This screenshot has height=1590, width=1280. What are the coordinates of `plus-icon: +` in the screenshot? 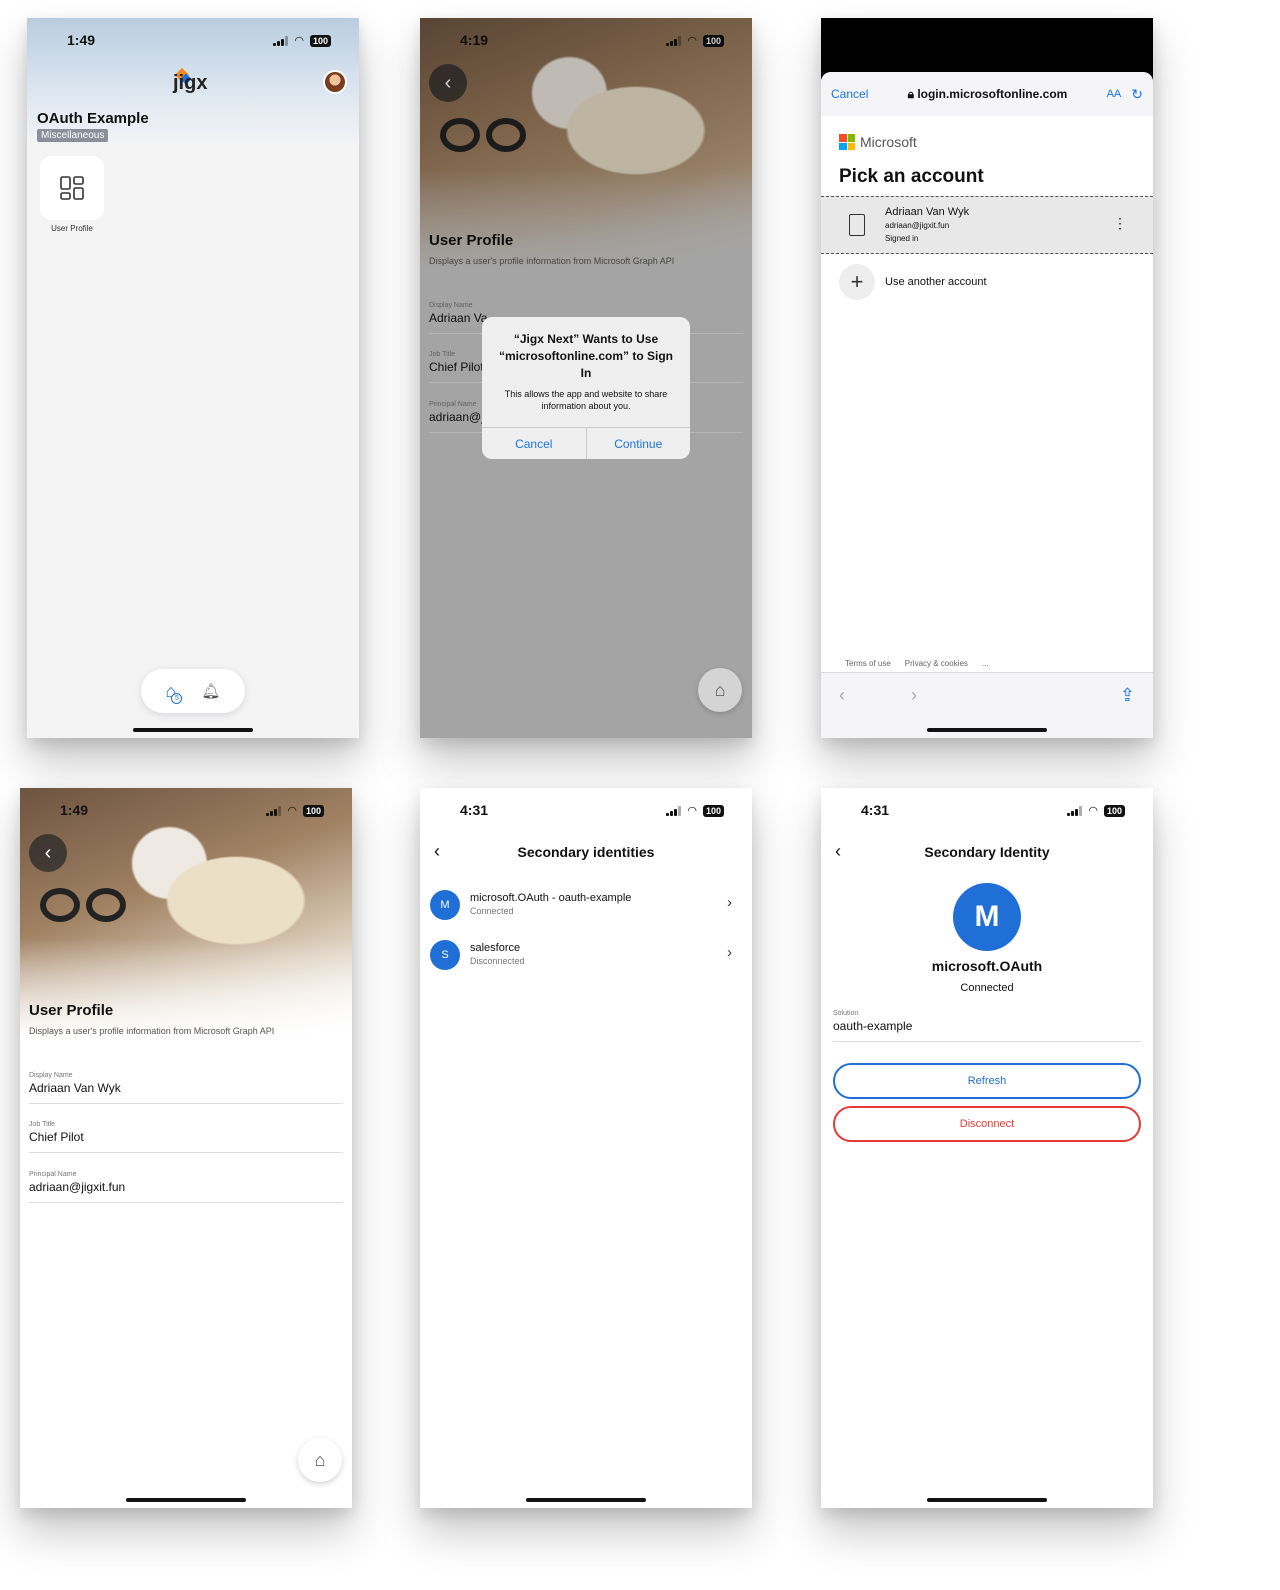 It's located at (857, 282).